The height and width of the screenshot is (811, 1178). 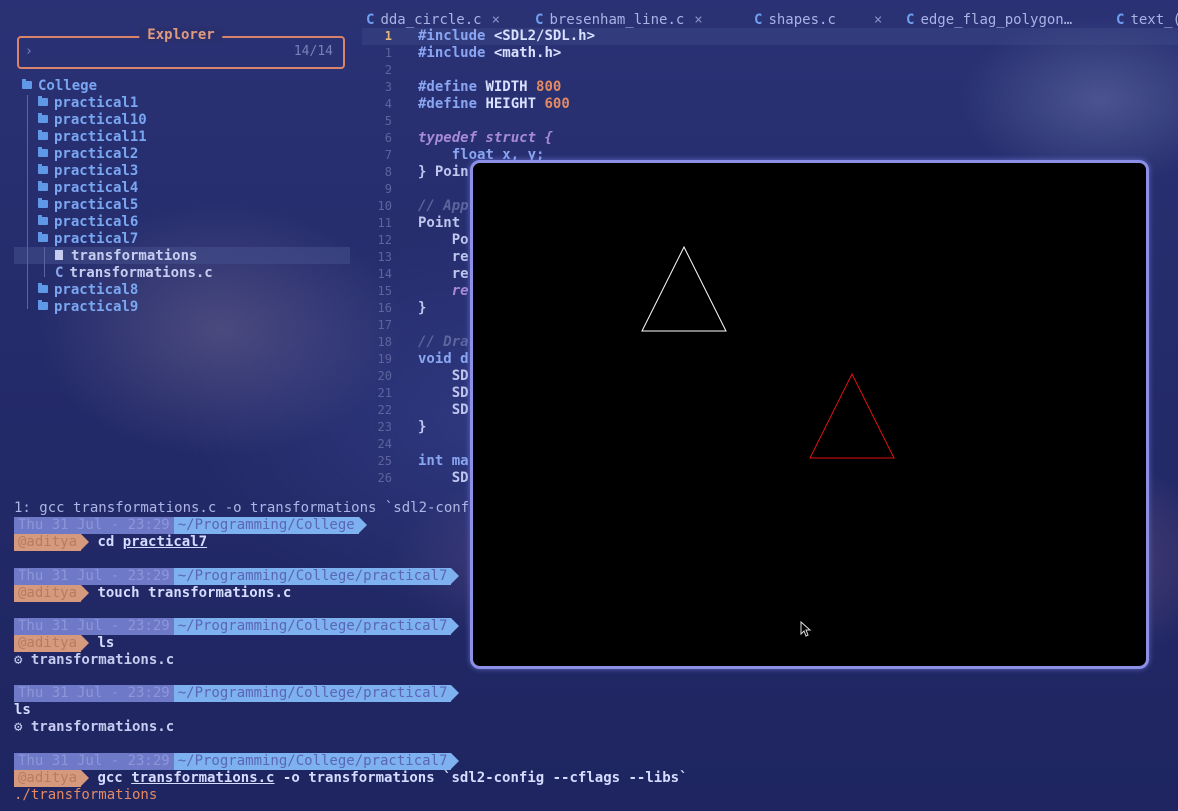 What do you see at coordinates (88, 222) in the screenshot?
I see `tree-item-practical6: practical6` at bounding box center [88, 222].